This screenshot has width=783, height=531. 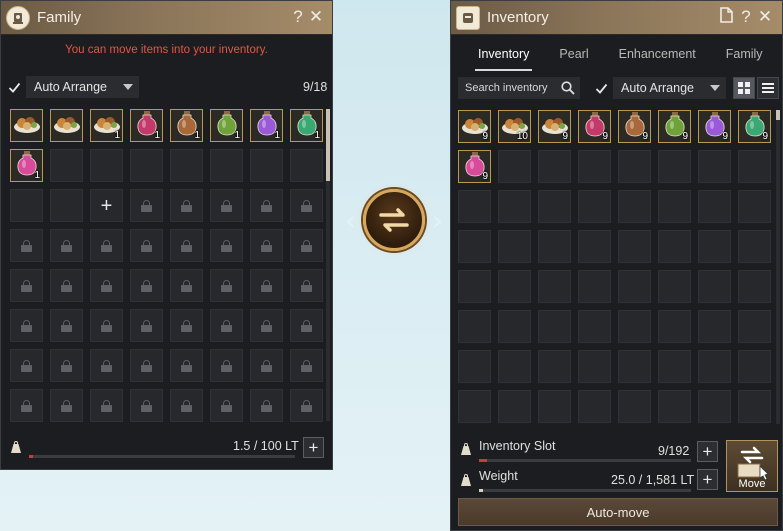 I want to click on family-expand-weight-button: +, so click(x=313, y=447).